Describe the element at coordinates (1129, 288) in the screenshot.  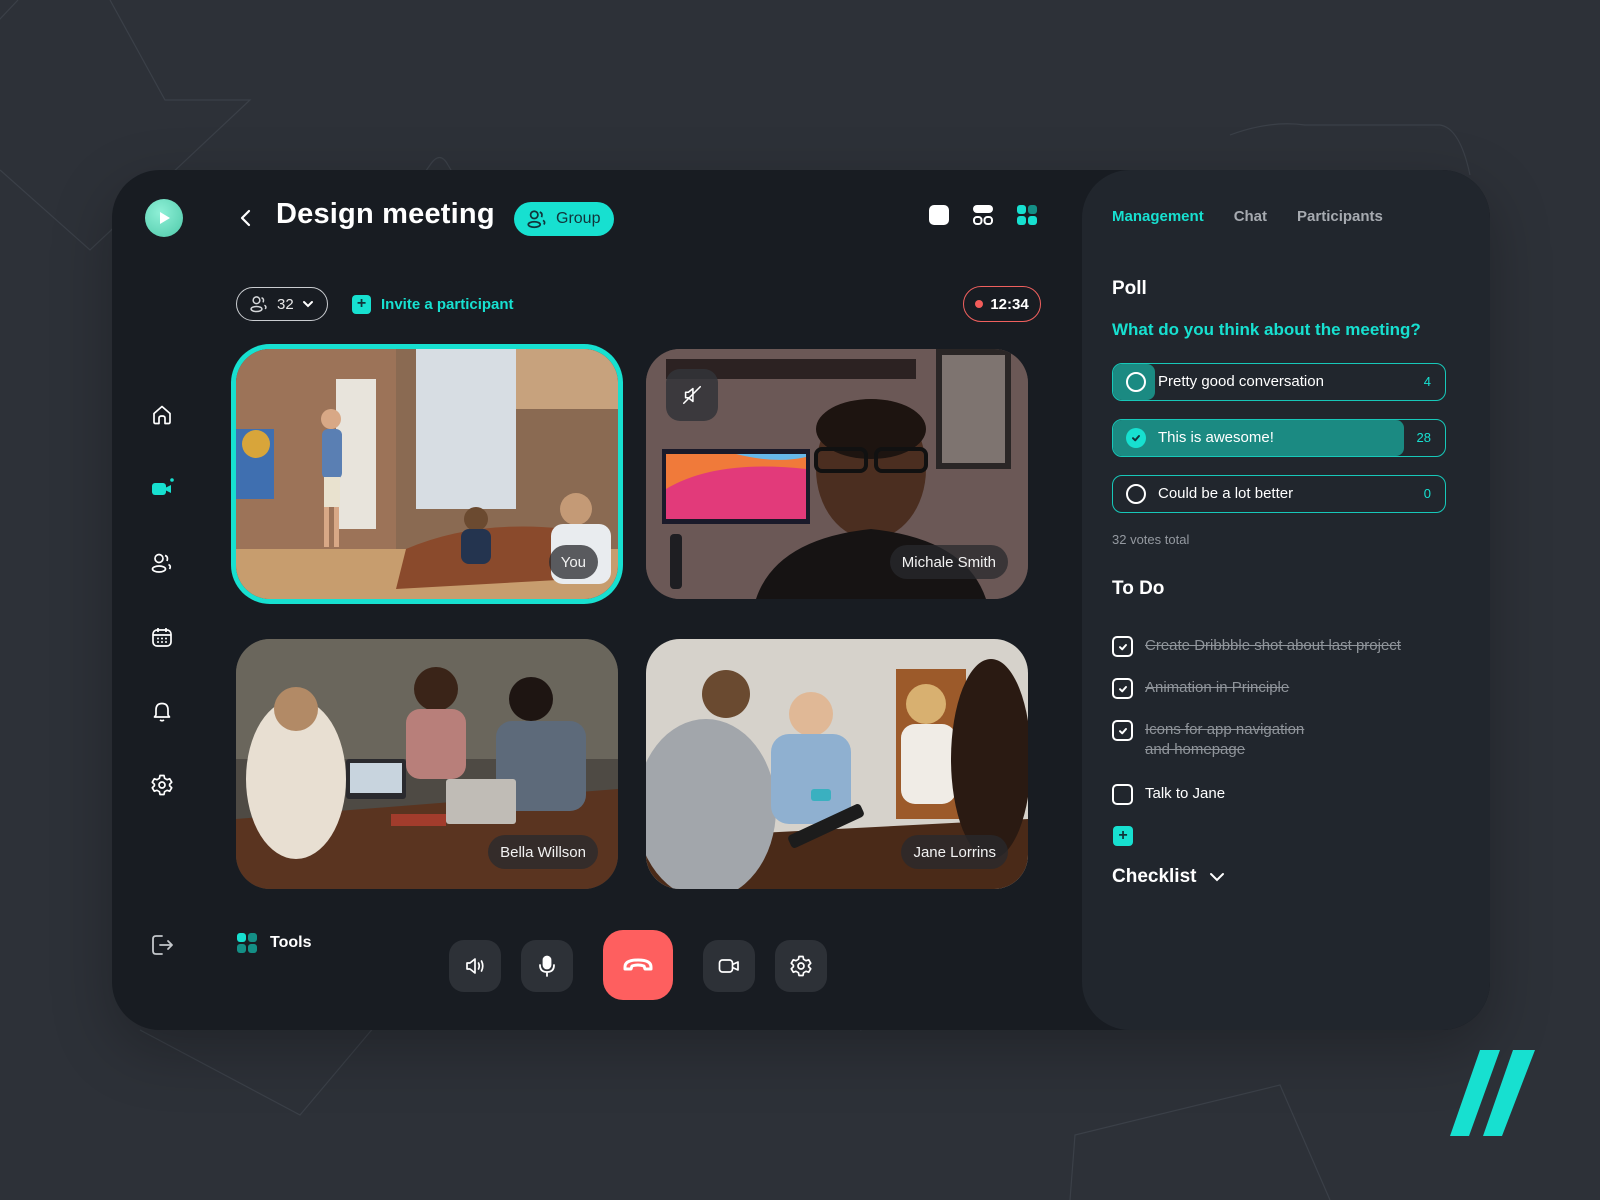
I see `poll-title: Poll` at that location.